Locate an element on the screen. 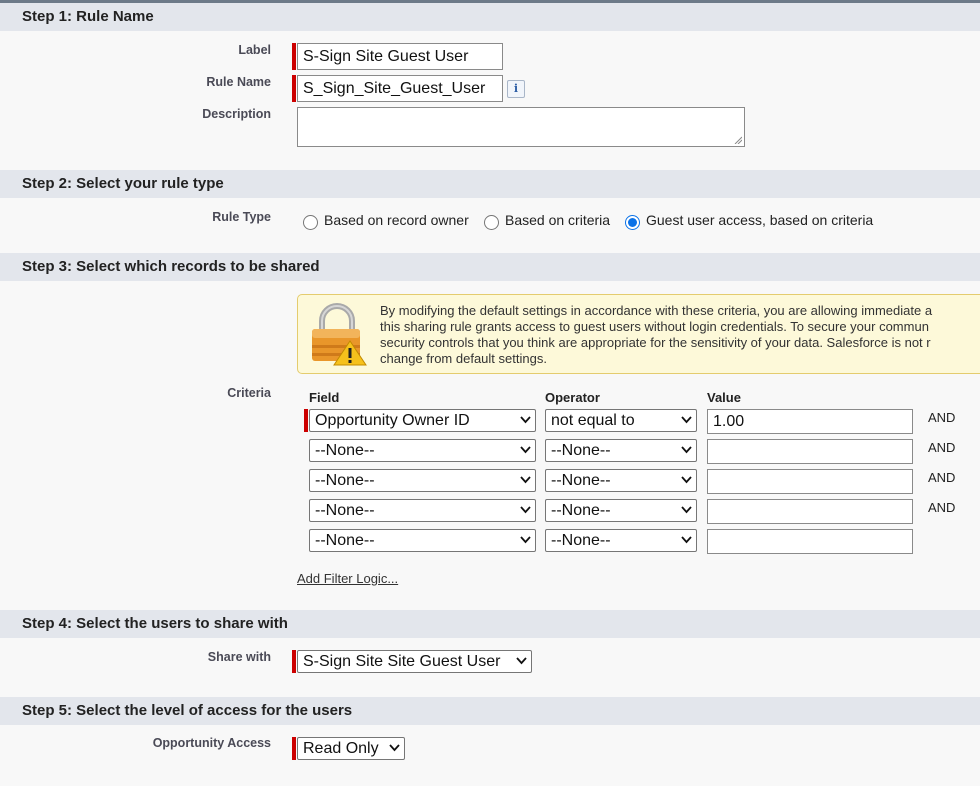 The height and width of the screenshot is (786, 980). operator-column-header: Operator is located at coordinates (572, 397).